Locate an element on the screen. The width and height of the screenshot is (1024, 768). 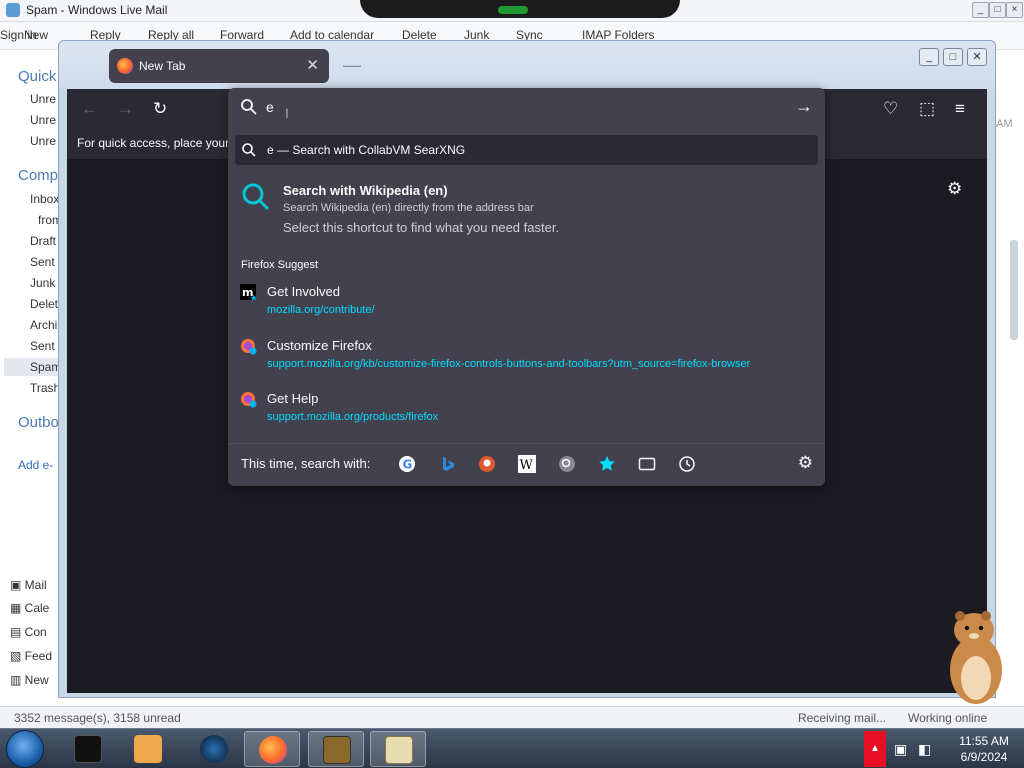
nav-calendar: ▦ Cale is located at coordinates (29, 608).